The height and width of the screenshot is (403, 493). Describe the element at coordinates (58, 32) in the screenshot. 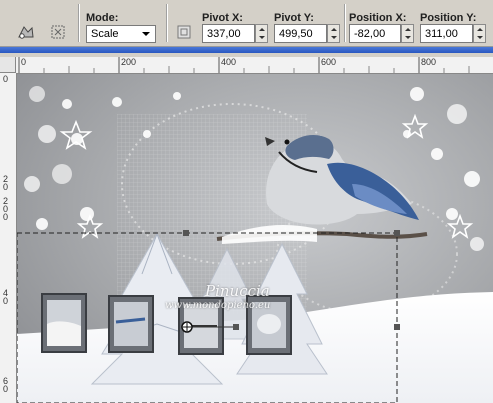

I see `reset-icon` at that location.